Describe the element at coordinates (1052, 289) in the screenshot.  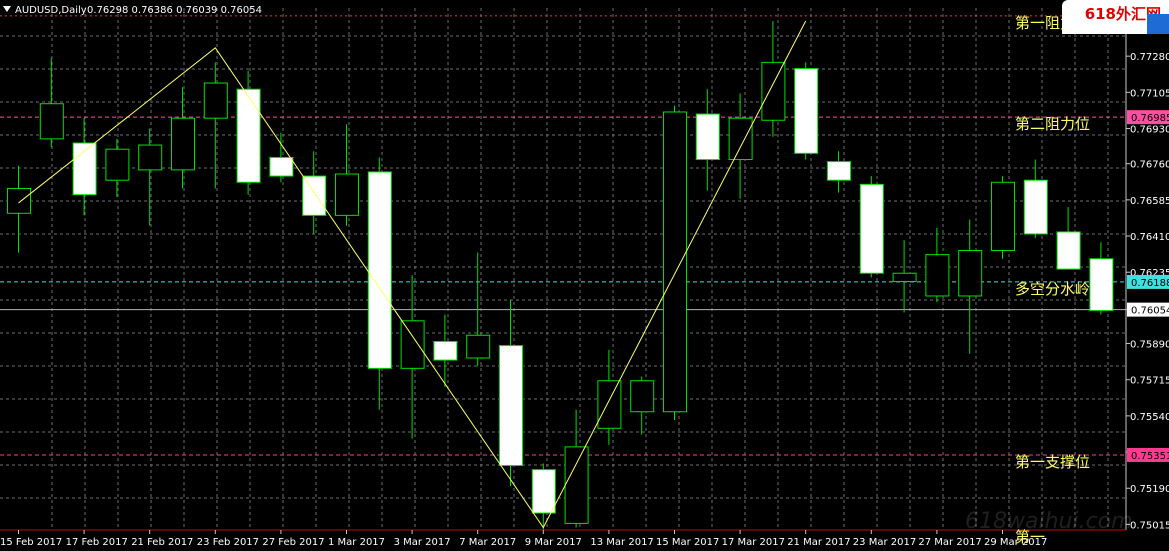
I see `level-label: 多空分水岭` at that location.